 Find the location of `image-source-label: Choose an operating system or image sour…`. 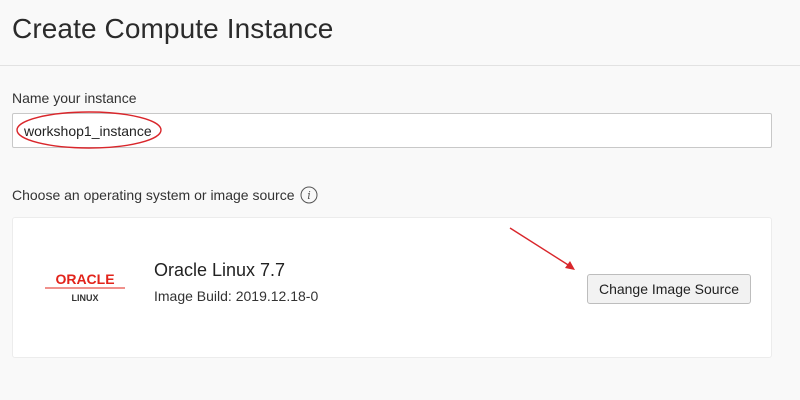

image-source-label: Choose an operating system or image sour… is located at coordinates (153, 195).